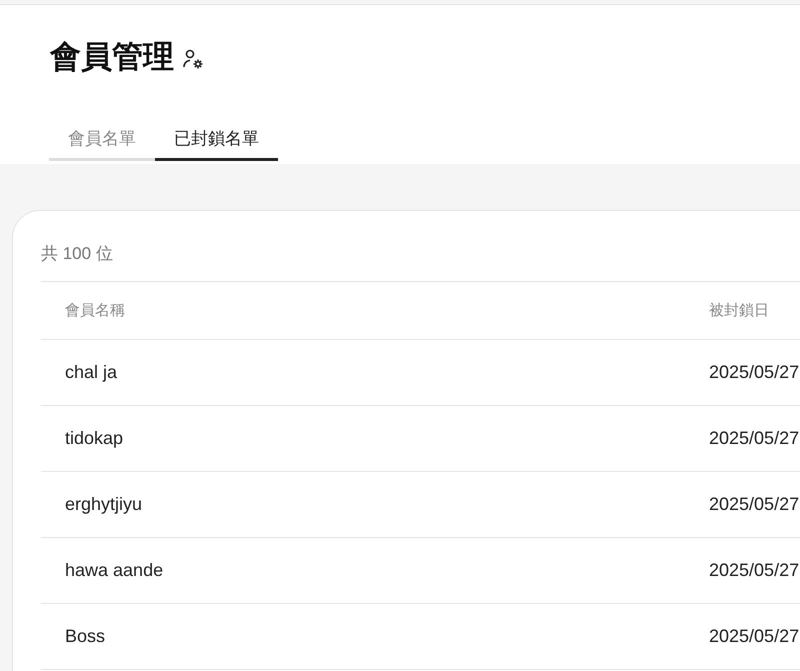 The width and height of the screenshot is (800, 671). Describe the element at coordinates (77, 254) in the screenshot. I see `member-count: 共 100 位` at that location.